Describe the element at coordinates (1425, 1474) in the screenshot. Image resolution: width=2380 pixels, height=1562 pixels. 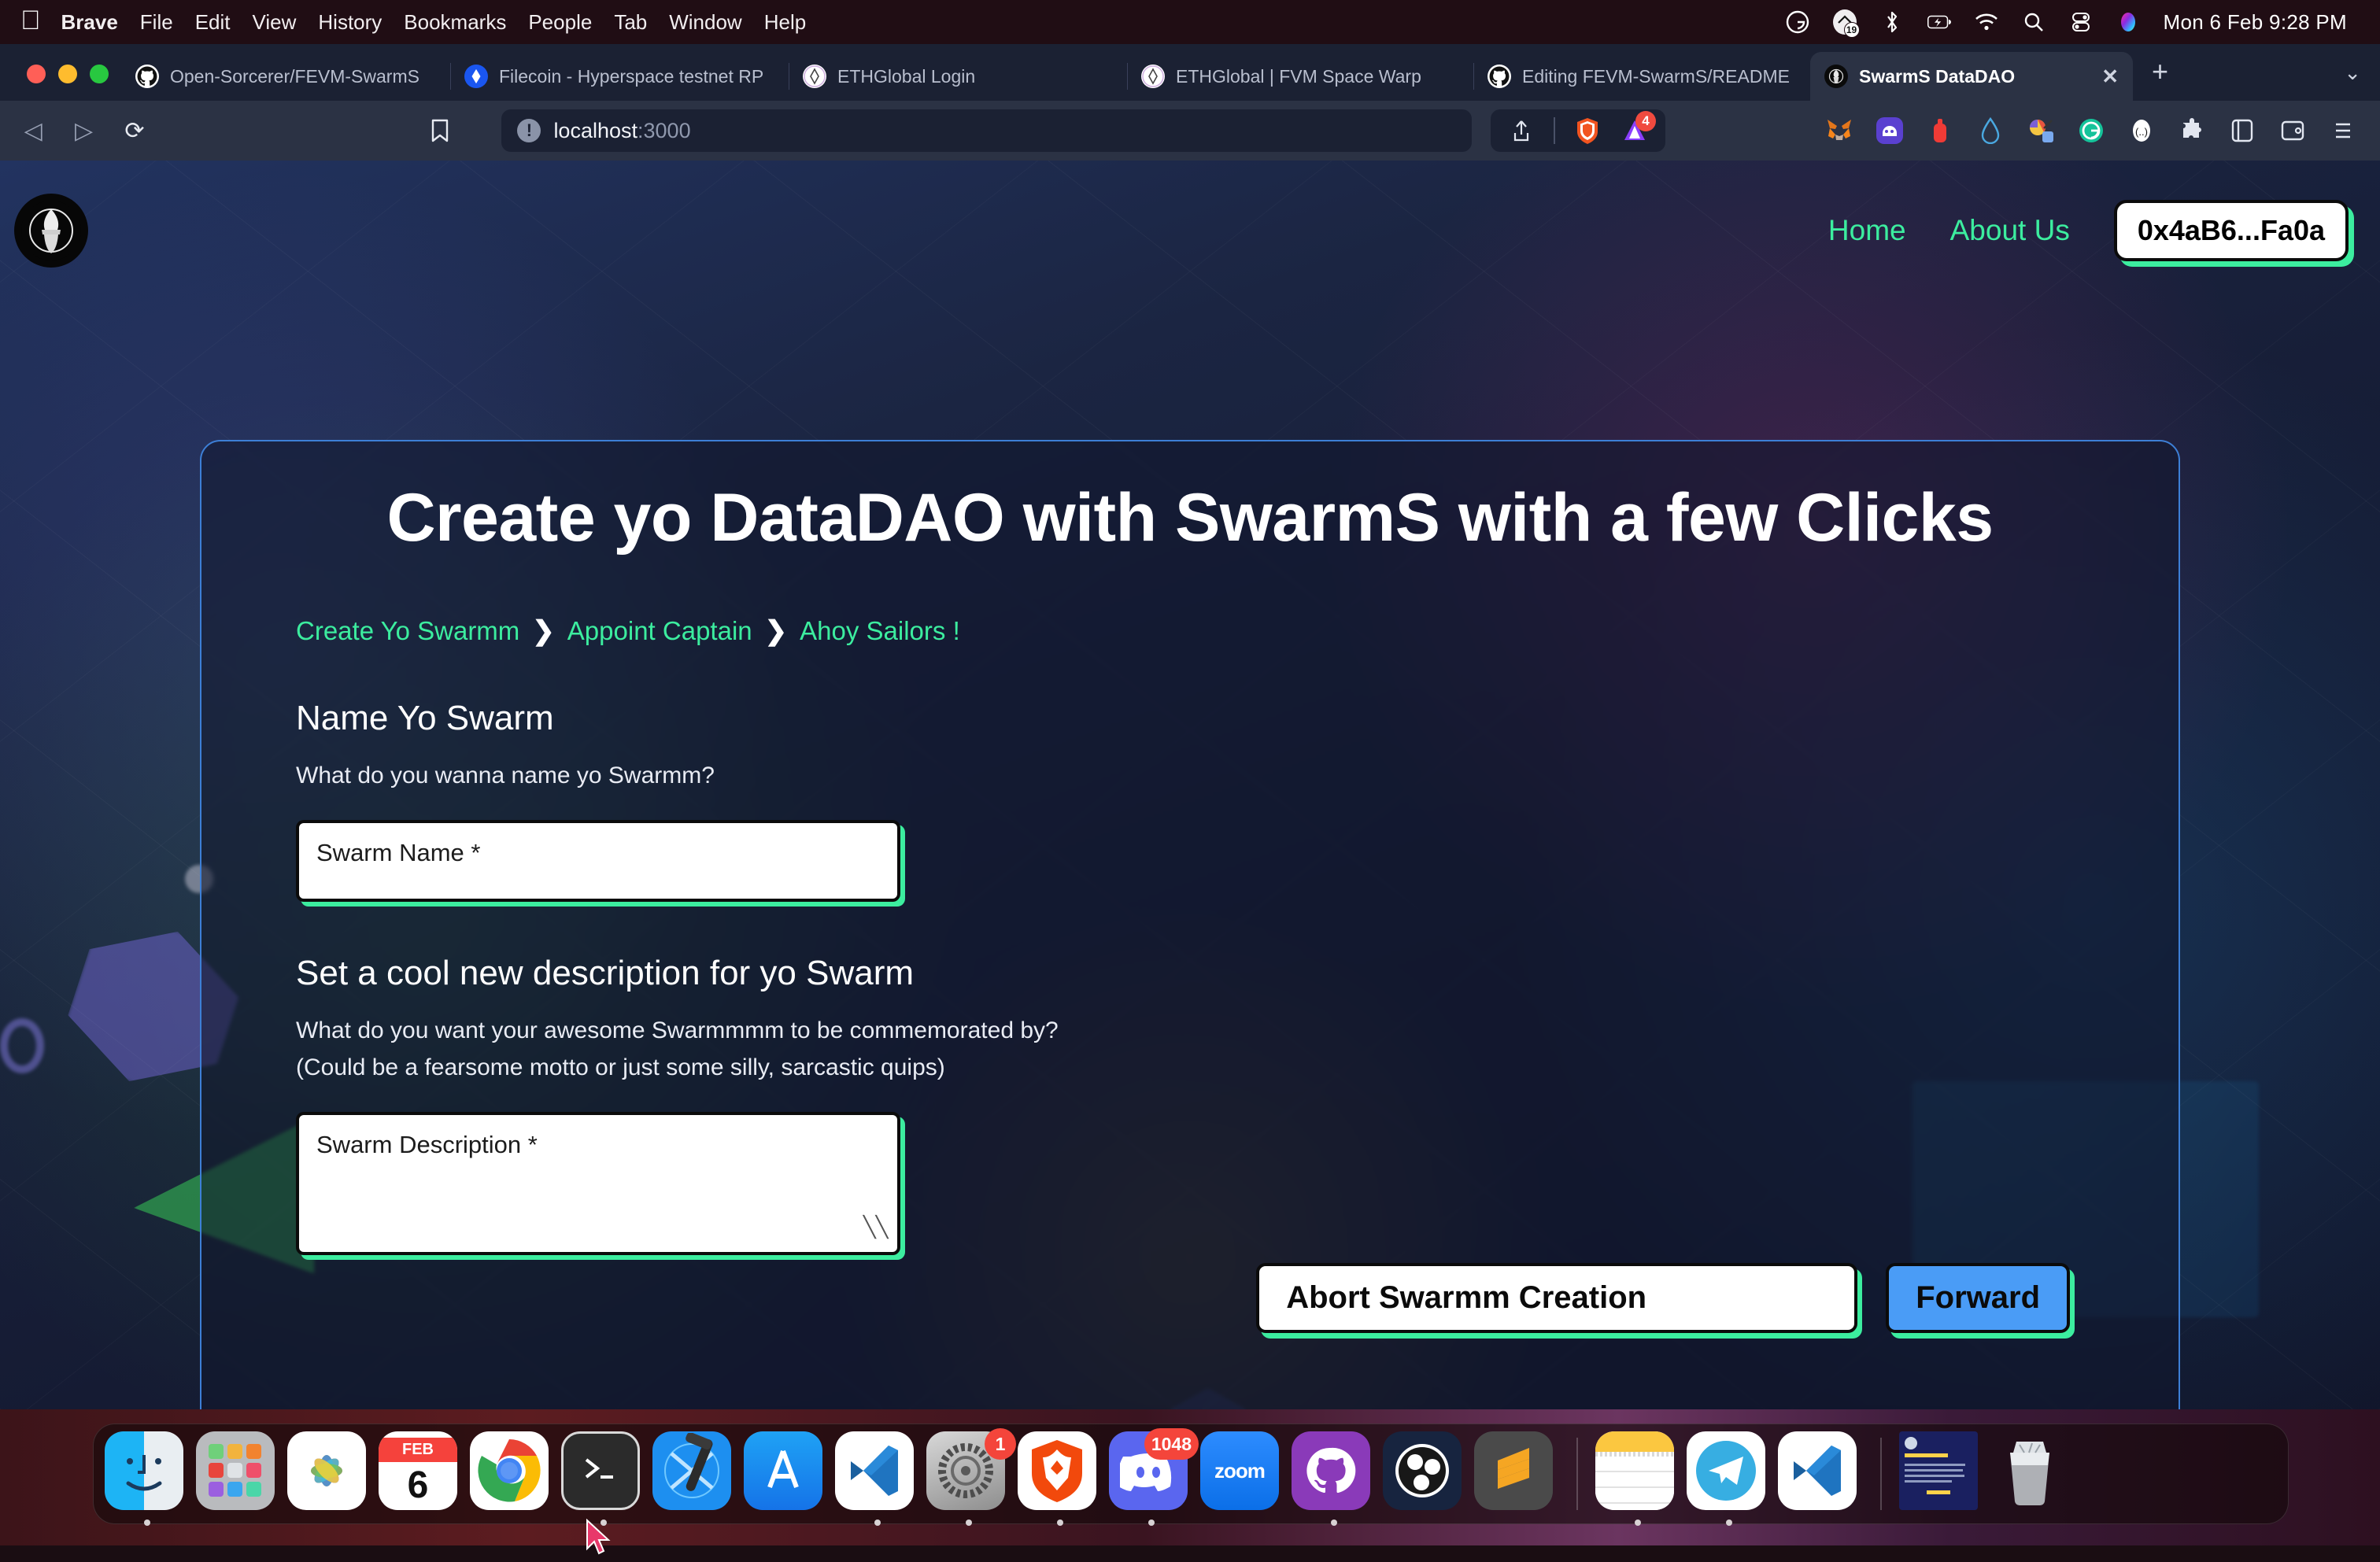
I see `dock-item-obs-studio` at that location.